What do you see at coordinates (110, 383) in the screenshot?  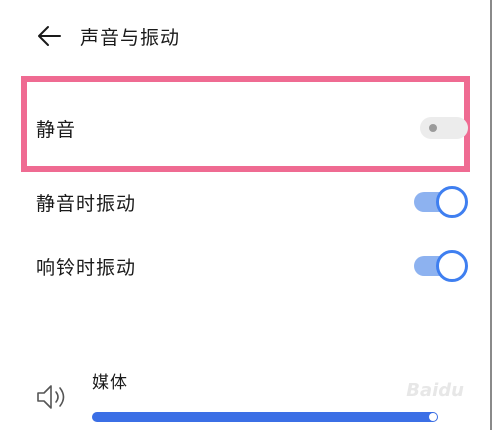 I see `media-label: 媒体` at bounding box center [110, 383].